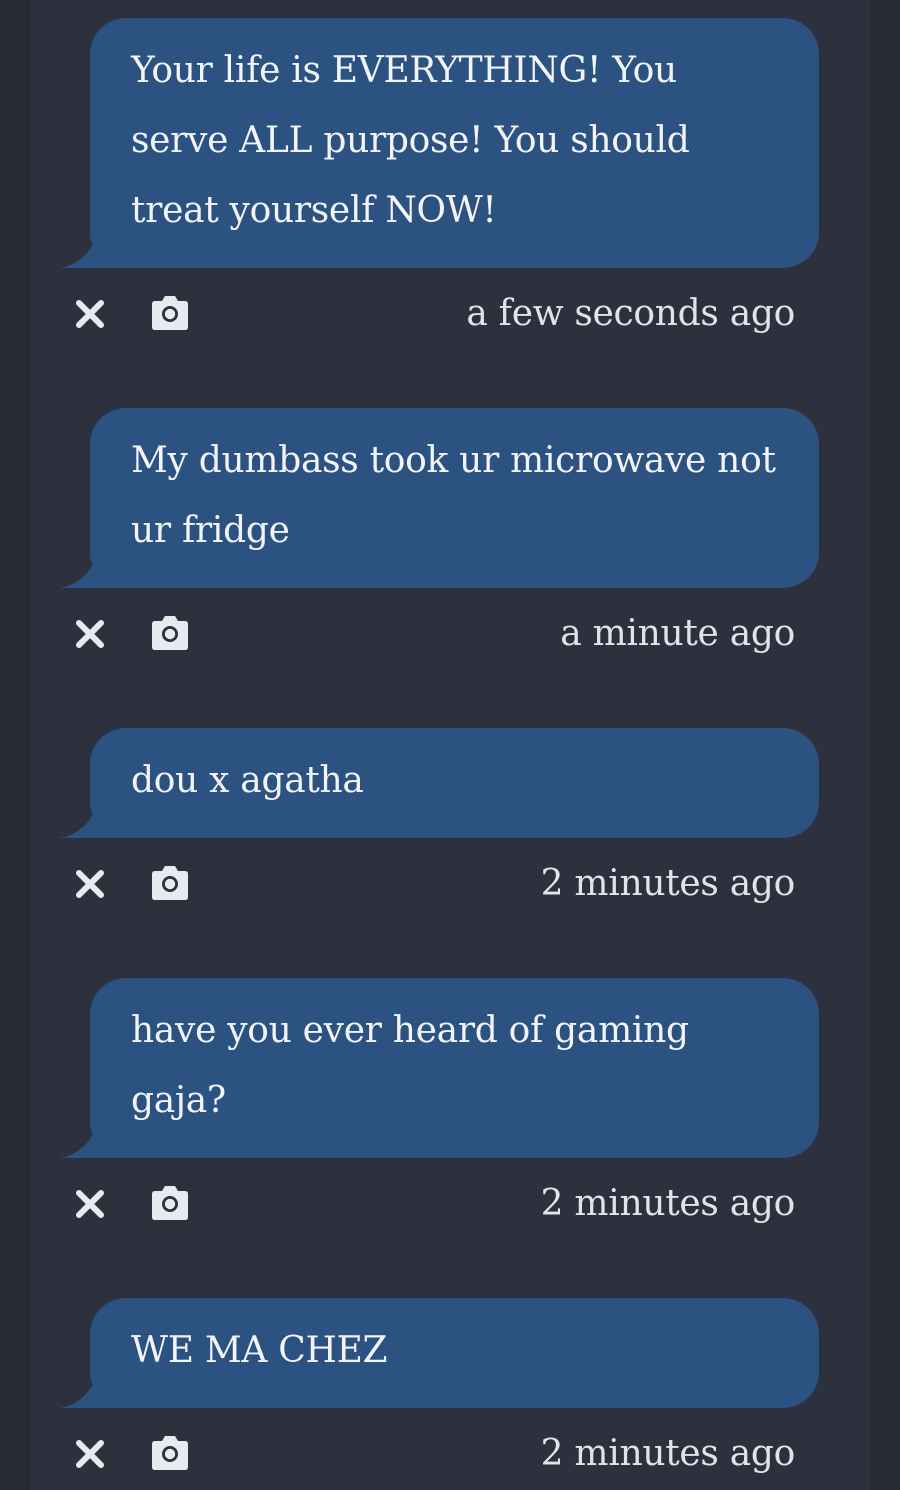 The image size is (900, 1490). Describe the element at coordinates (677, 633) in the screenshot. I see `message-timestamp: a minute ago` at that location.